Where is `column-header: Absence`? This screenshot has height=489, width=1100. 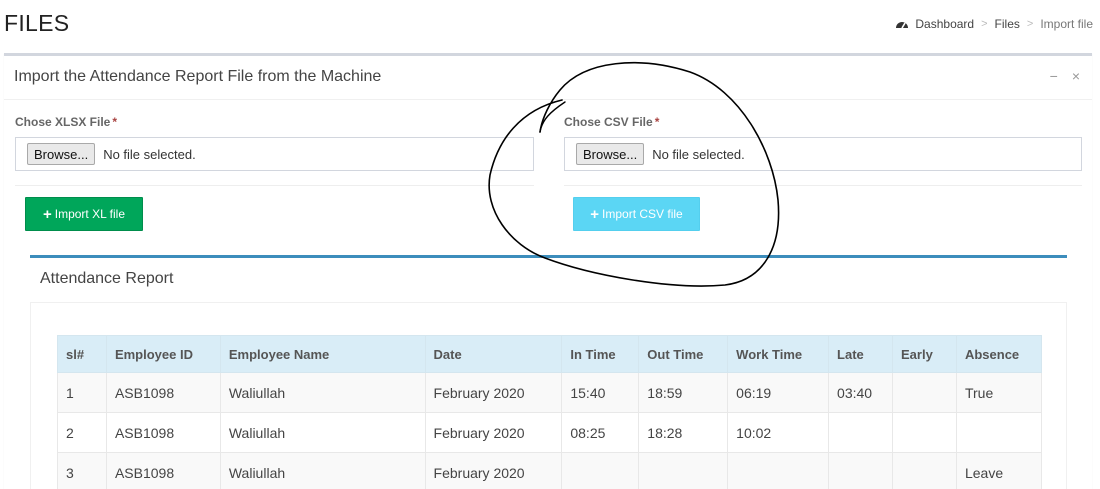
column-header: Absence is located at coordinates (999, 354).